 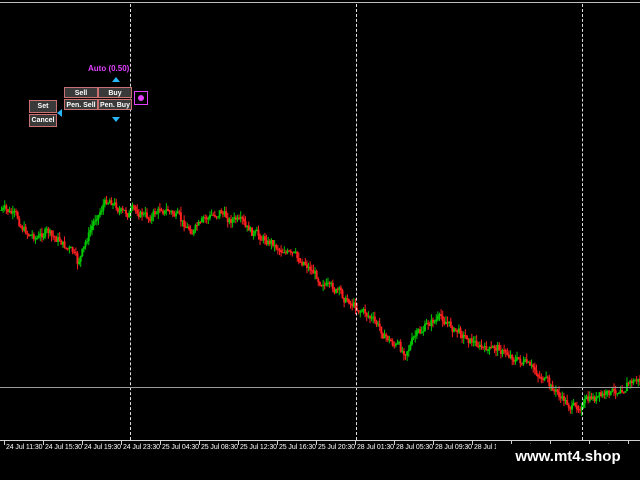 What do you see at coordinates (43, 120) in the screenshot?
I see `cancel-button: Cancel` at bounding box center [43, 120].